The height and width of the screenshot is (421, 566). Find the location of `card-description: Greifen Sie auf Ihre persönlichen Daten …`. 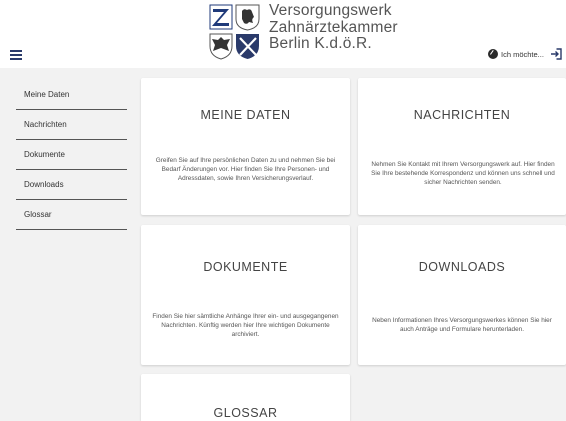

card-description: Greifen Sie auf Ihre persönlichen Daten … is located at coordinates (245, 169).